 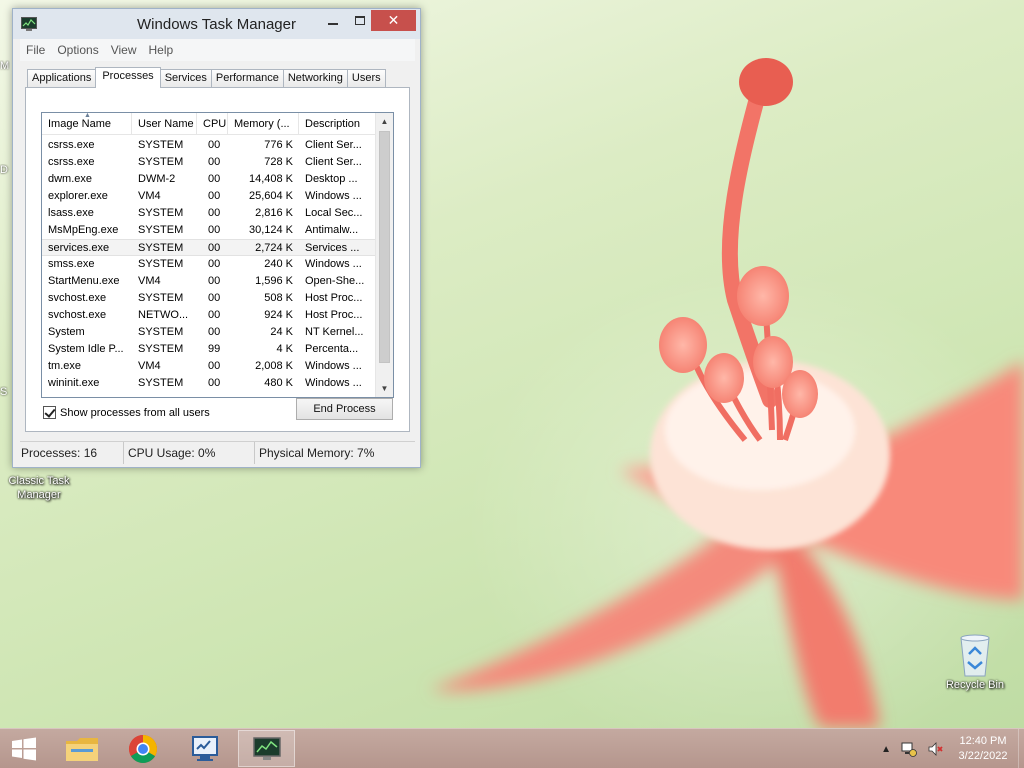 What do you see at coordinates (384, 121) in the screenshot?
I see `scroll-up-arrow-icon: ▲` at bounding box center [384, 121].